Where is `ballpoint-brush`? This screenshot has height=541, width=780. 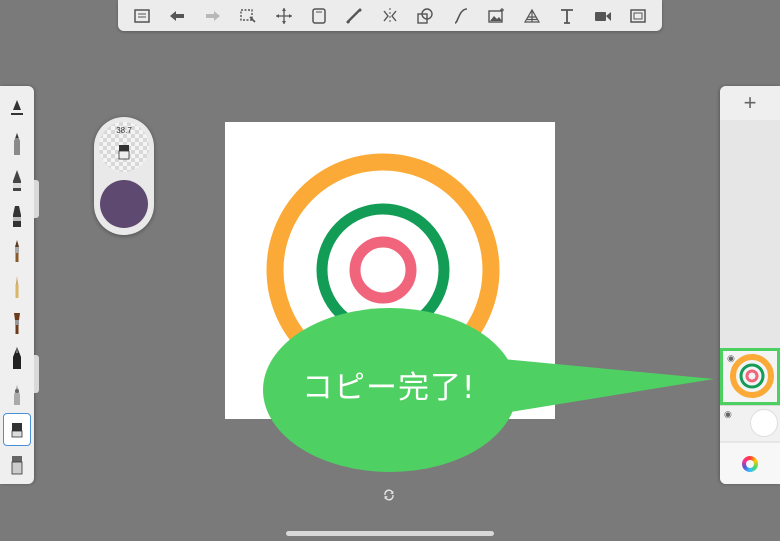
ballpoint-brush is located at coordinates (17, 180).